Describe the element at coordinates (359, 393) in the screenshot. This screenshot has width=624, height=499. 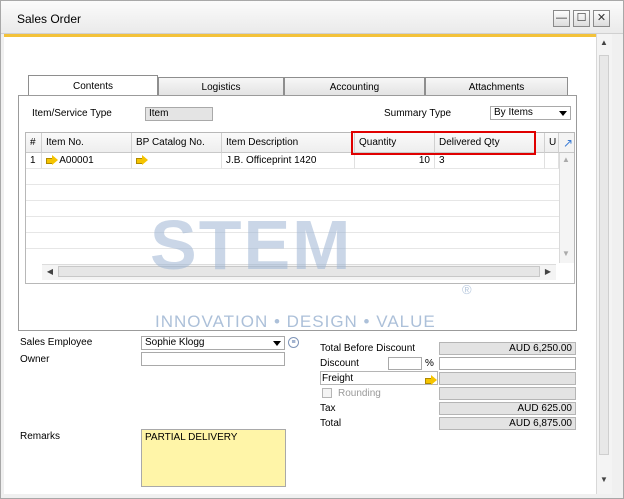
I see `rounding-label: Rounding` at that location.